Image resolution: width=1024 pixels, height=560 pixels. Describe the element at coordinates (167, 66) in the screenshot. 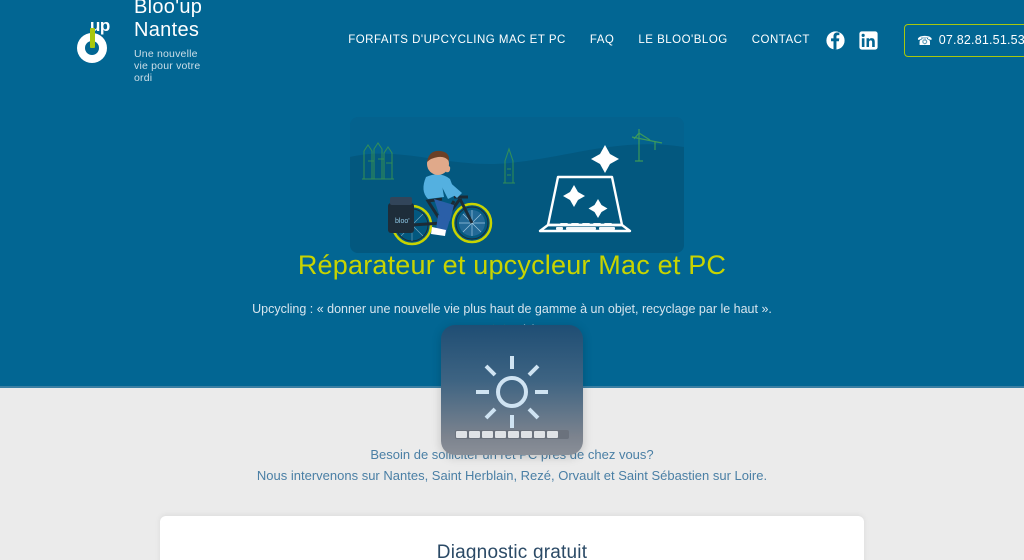

I see `brand-tagline: Une nouvelle vie pour votre ordi` at that location.